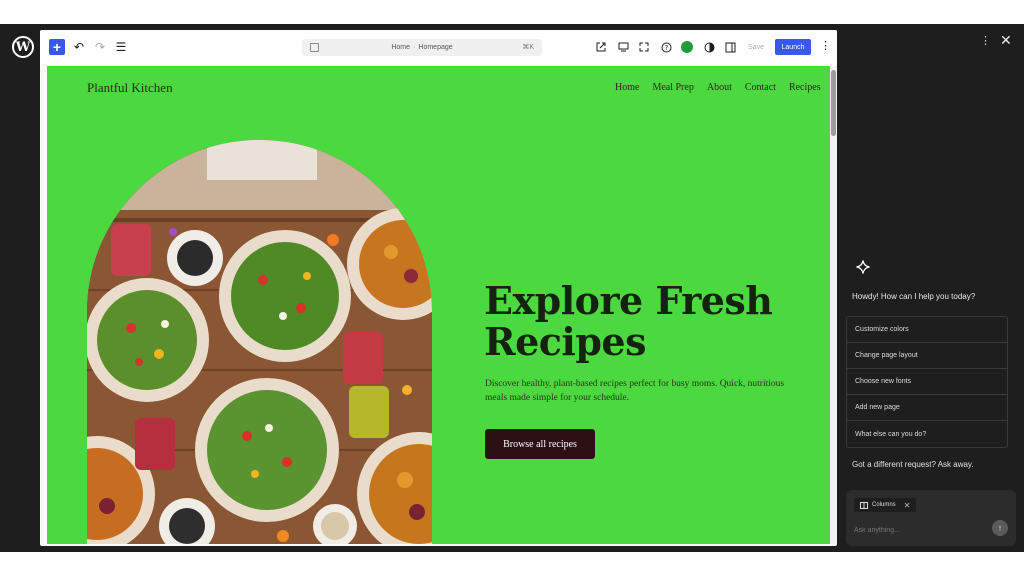  What do you see at coordinates (760, 87) in the screenshot?
I see `nav-item-contact: Contact` at bounding box center [760, 87].